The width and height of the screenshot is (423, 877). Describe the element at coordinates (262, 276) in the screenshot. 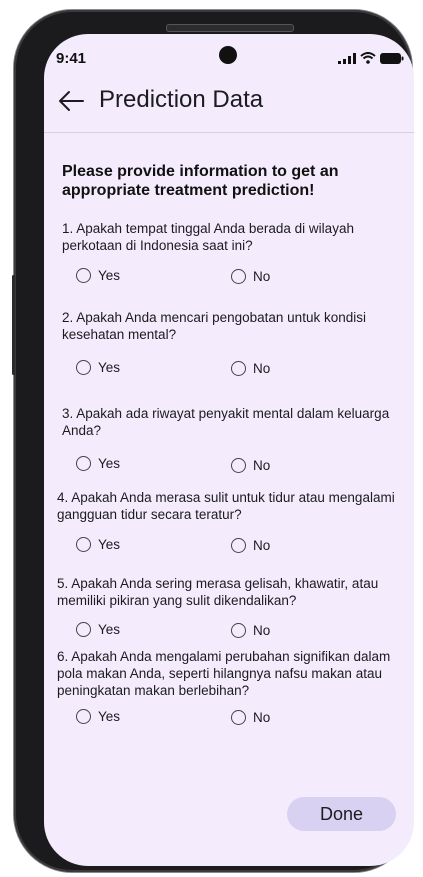

I see `q1-no-label: No` at that location.